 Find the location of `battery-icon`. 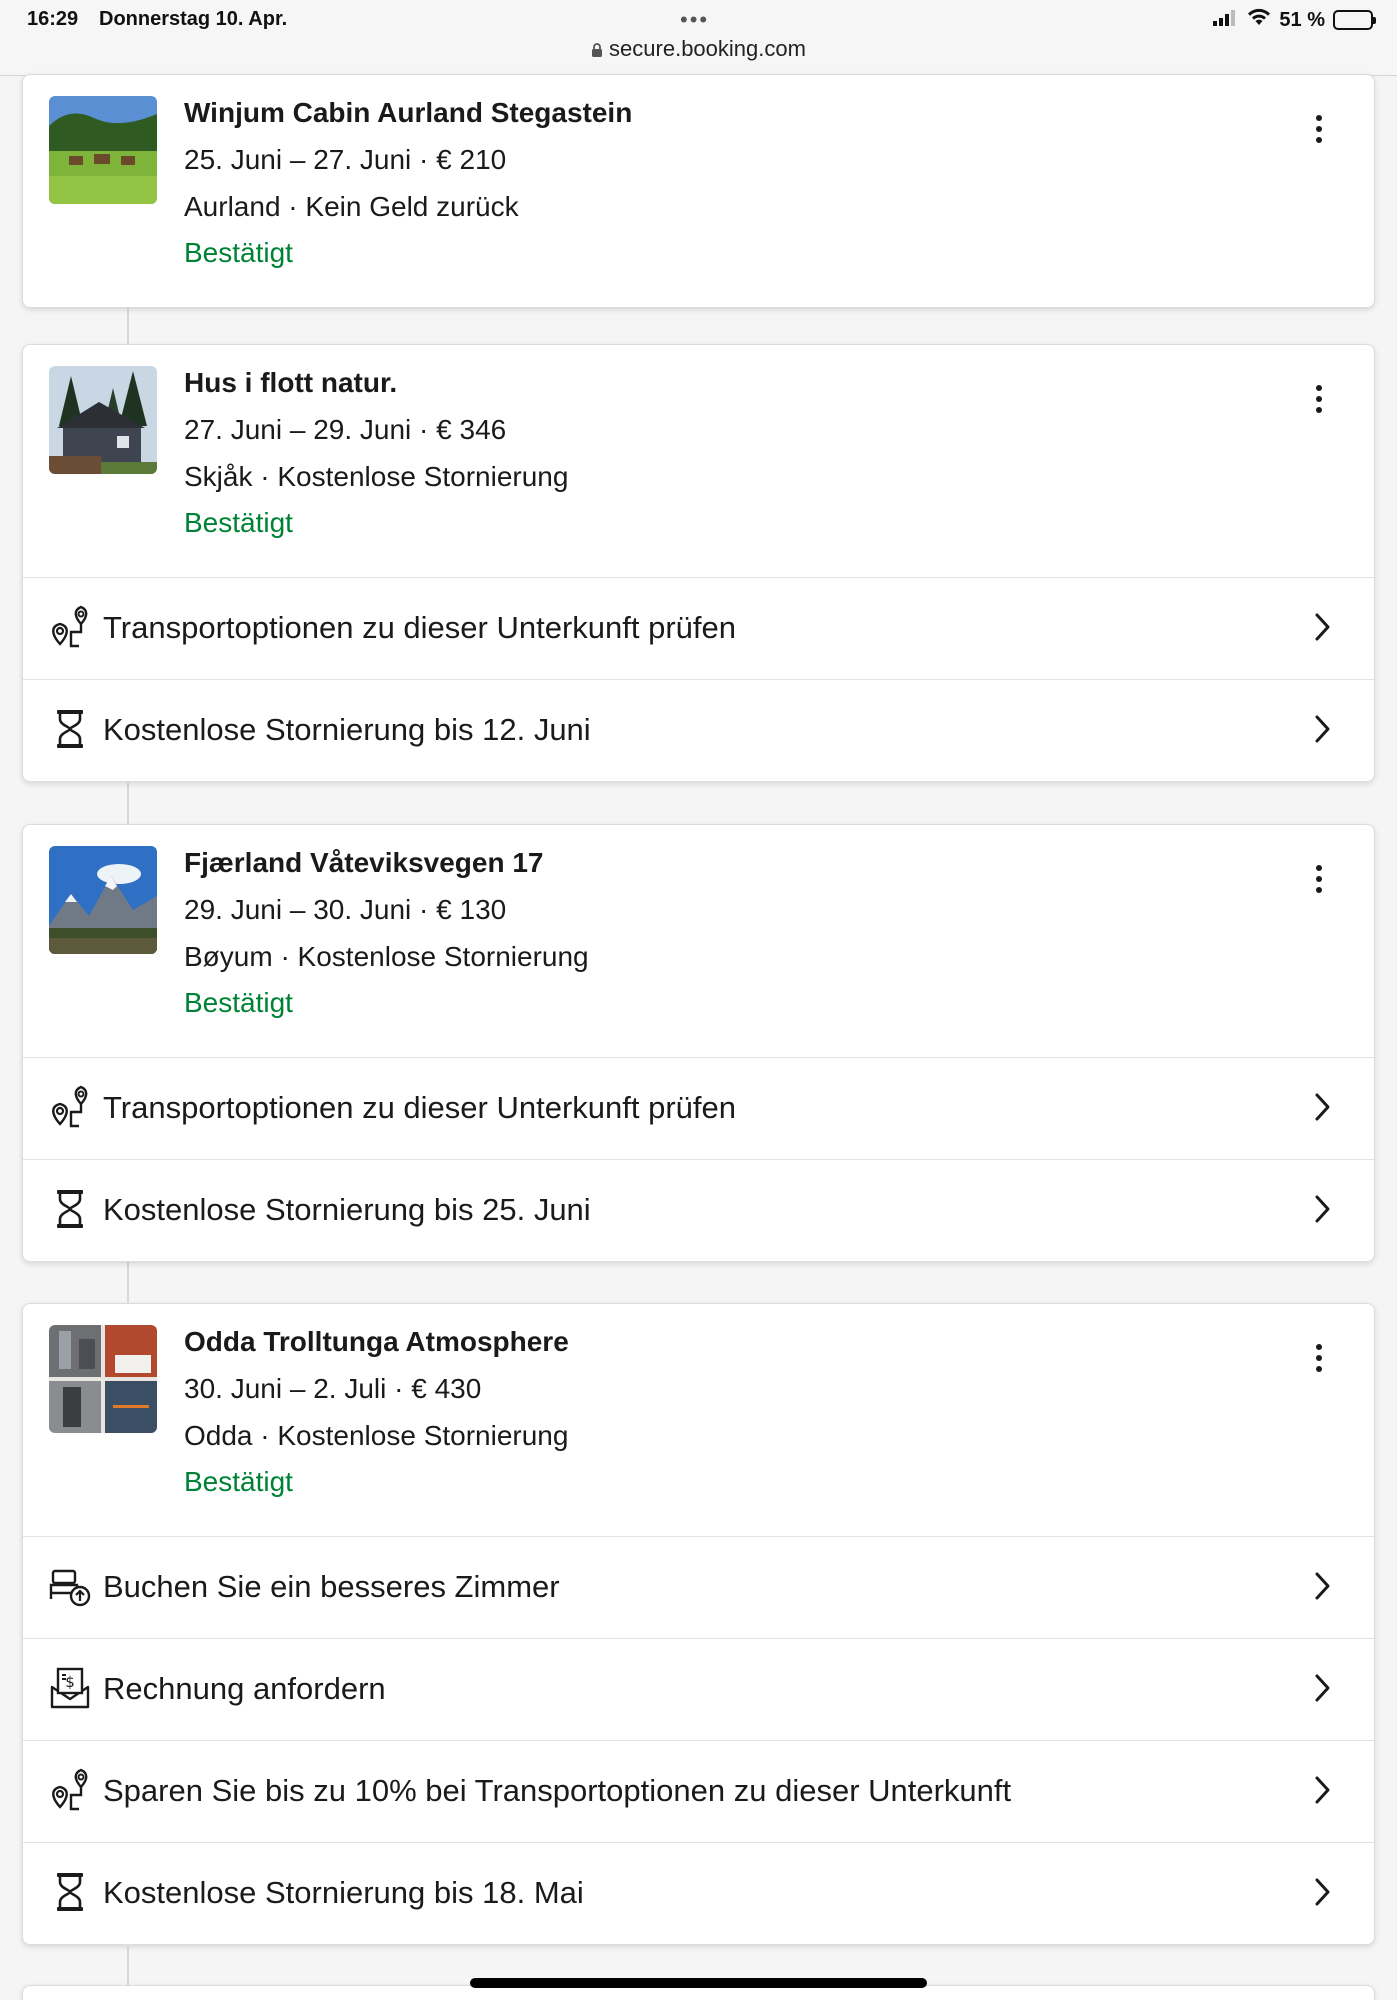

battery-icon is located at coordinates (1354, 20).